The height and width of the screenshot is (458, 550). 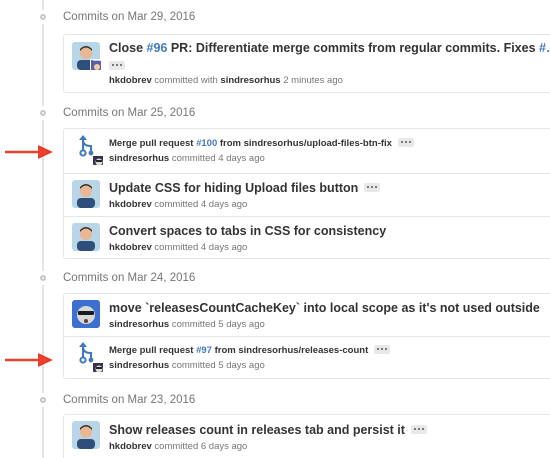 What do you see at coordinates (129, 113) in the screenshot?
I see `group-date-label: Commits on Mar 25, 2016` at bounding box center [129, 113].